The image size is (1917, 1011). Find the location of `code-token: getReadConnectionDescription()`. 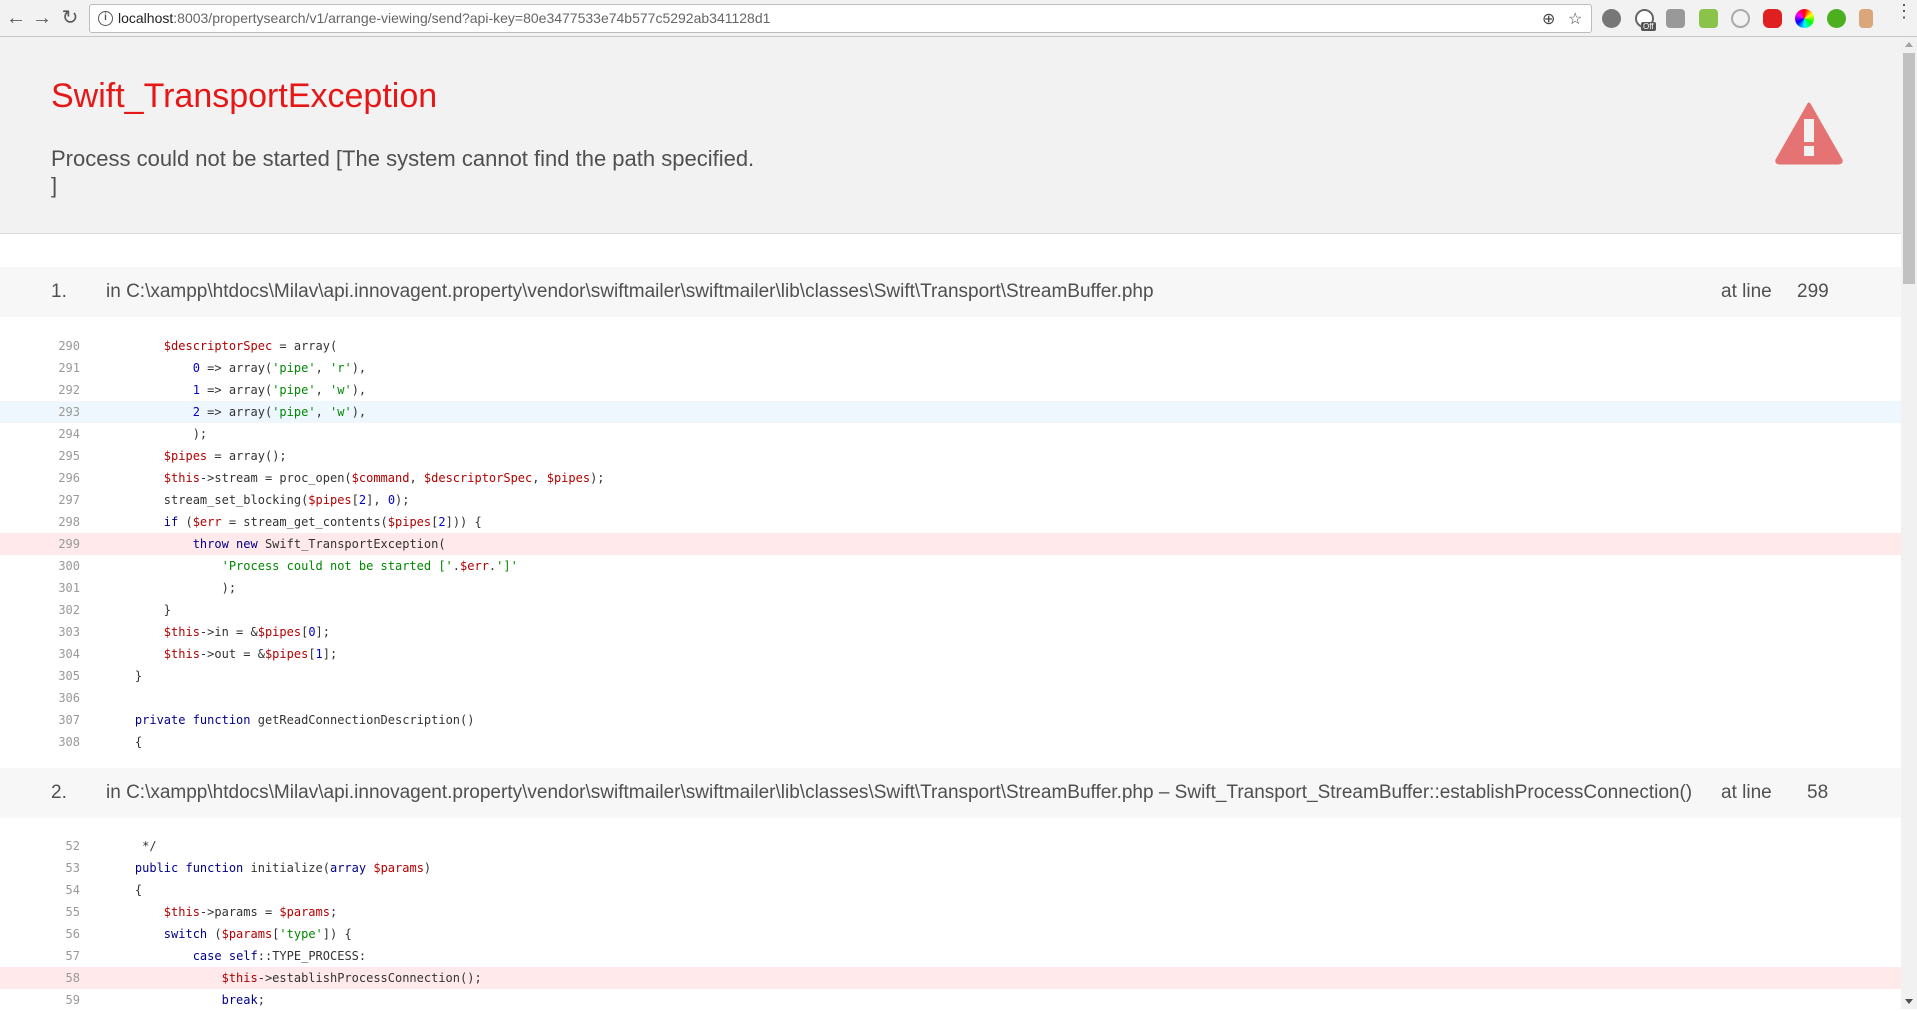

code-token: getReadConnectionDescription() is located at coordinates (362, 720).